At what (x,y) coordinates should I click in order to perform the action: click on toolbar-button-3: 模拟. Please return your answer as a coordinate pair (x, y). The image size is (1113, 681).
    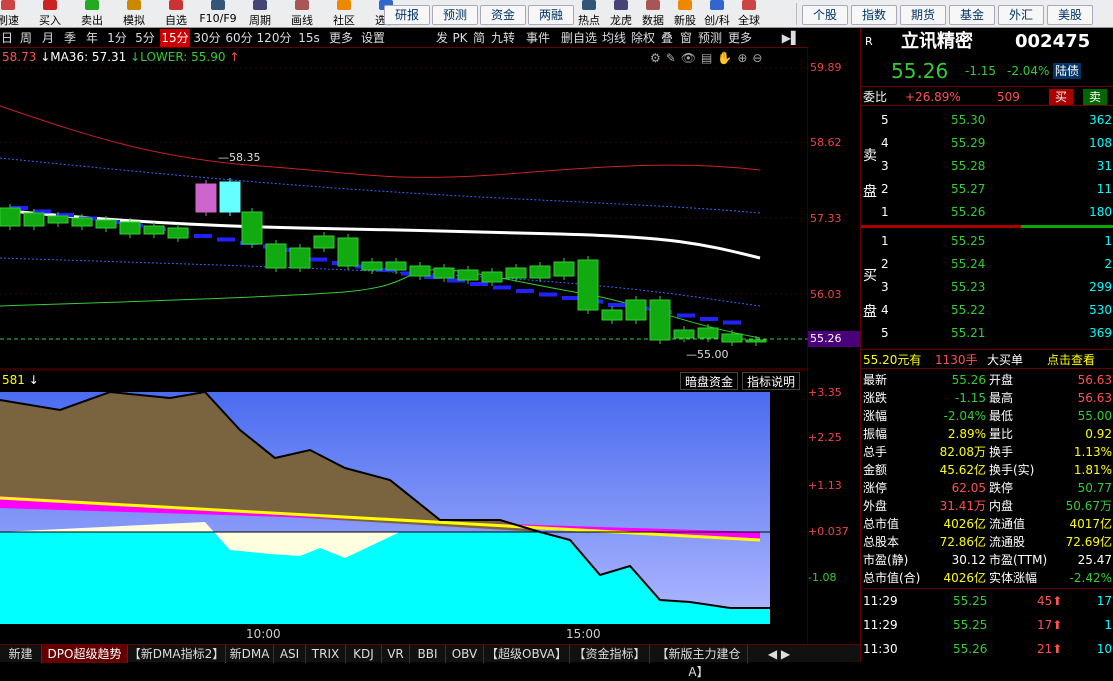
    Looking at the image, I should click on (134, 13).